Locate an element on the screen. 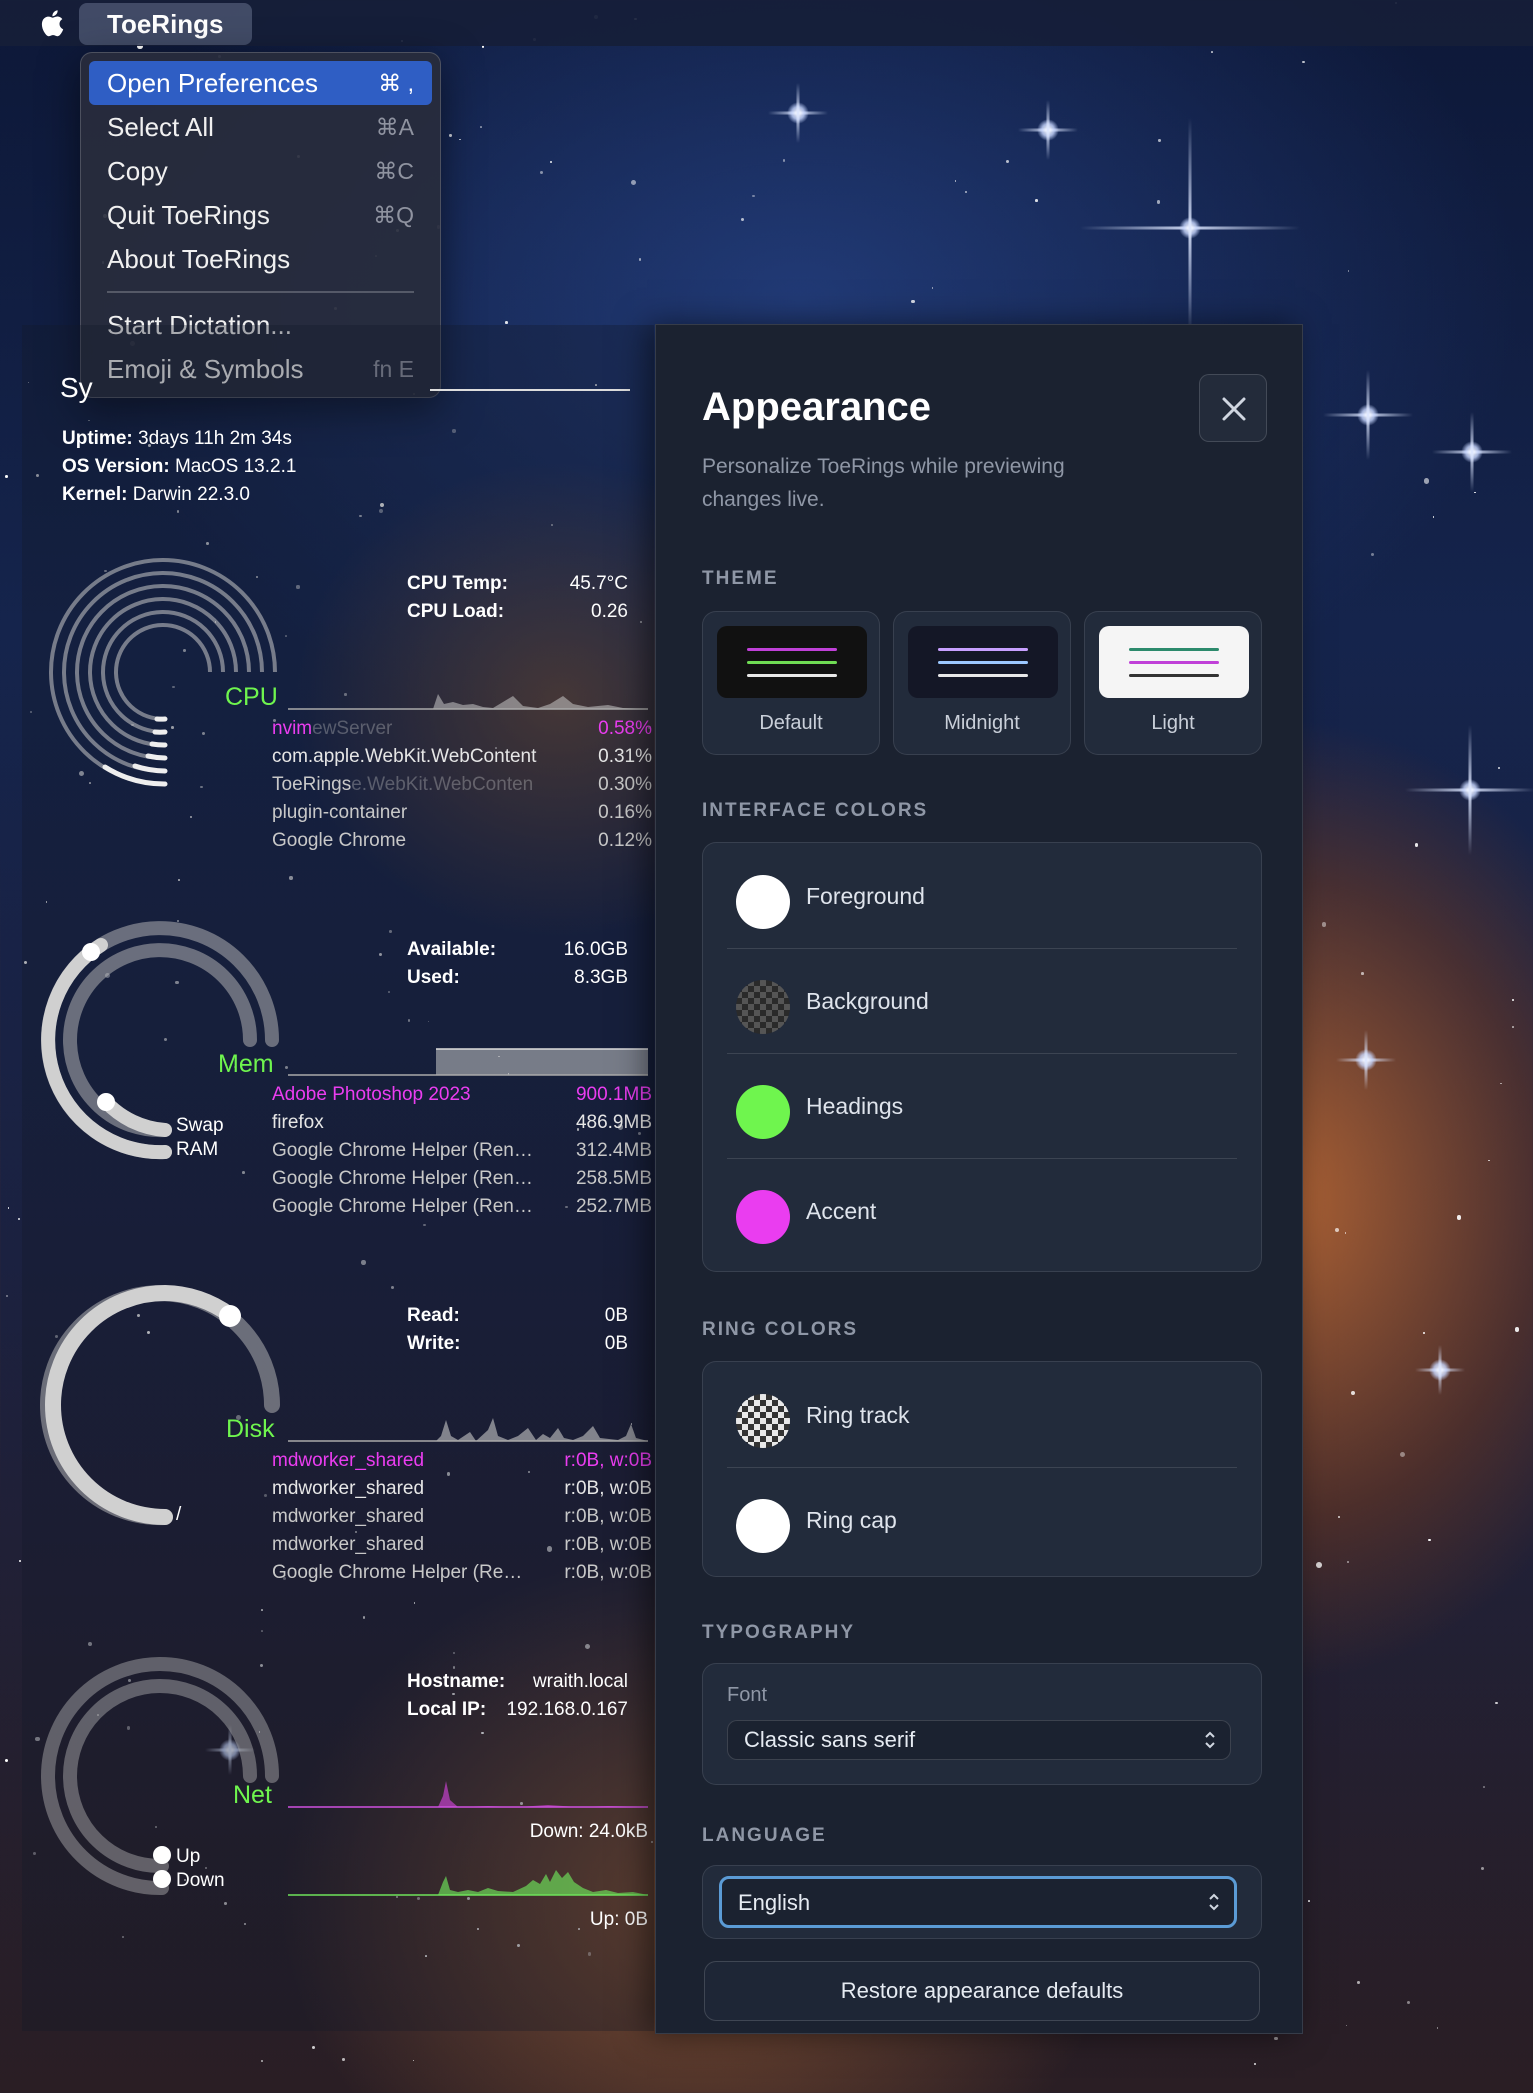  language-group: English is located at coordinates (982, 1902).